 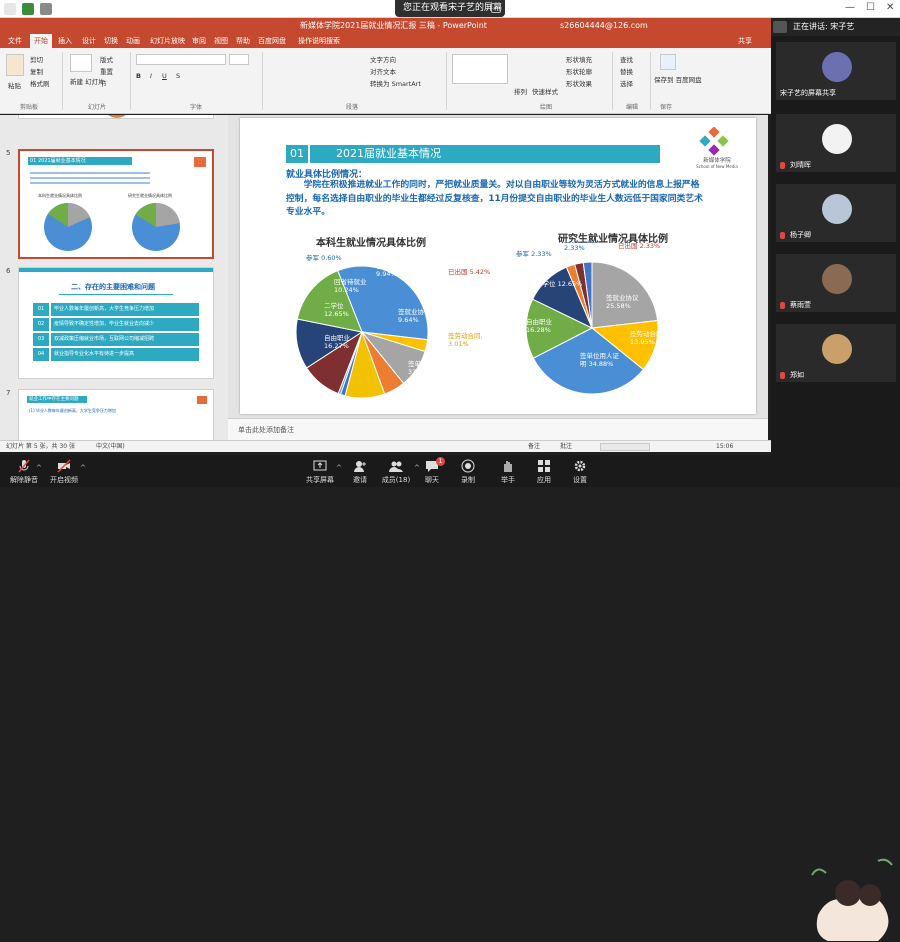 I want to click on participant-tile: 刘晴晖, so click(x=836, y=143).